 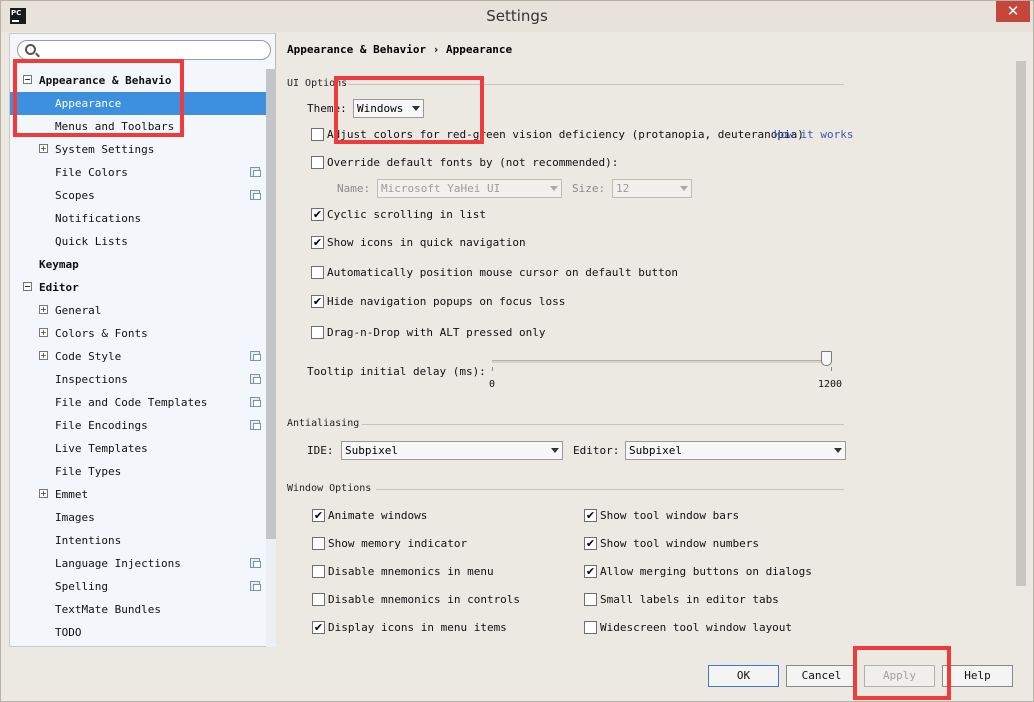 What do you see at coordinates (118, 563) in the screenshot?
I see `tree-item-label: Language Injections` at bounding box center [118, 563].